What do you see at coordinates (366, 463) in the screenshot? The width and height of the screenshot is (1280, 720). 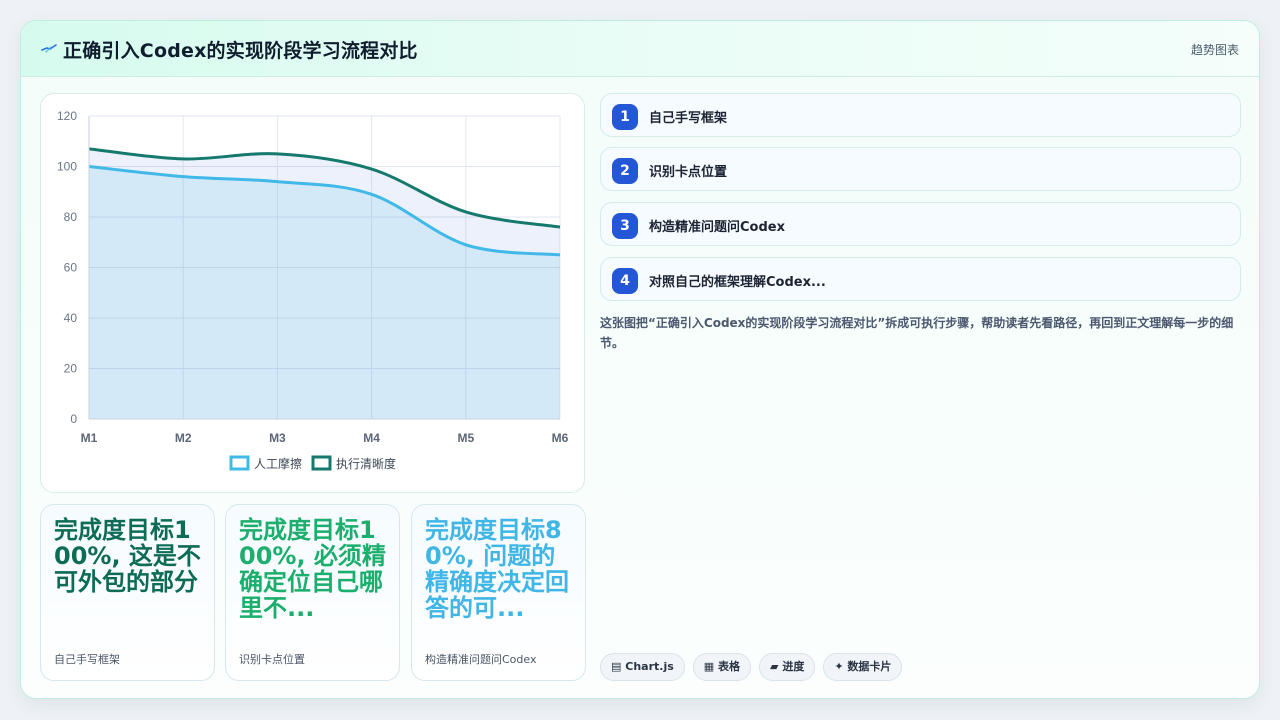 I see `legend-label: 执行清晰度` at bounding box center [366, 463].